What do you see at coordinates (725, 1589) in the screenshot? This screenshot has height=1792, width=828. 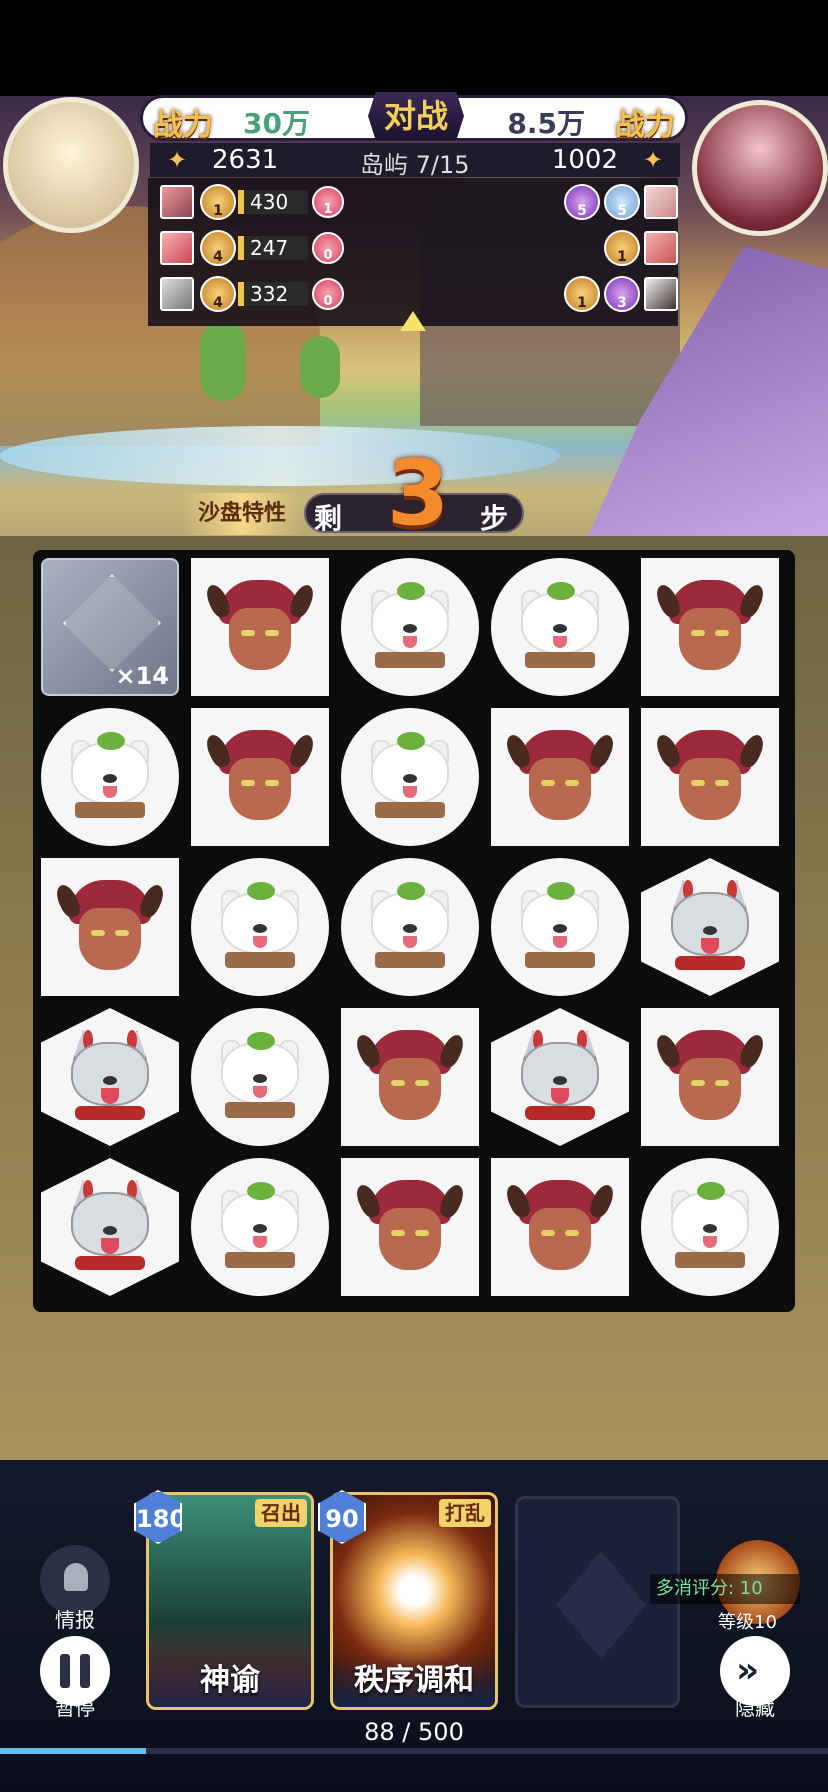 I see `combo-score: 多消评分: 10` at bounding box center [725, 1589].